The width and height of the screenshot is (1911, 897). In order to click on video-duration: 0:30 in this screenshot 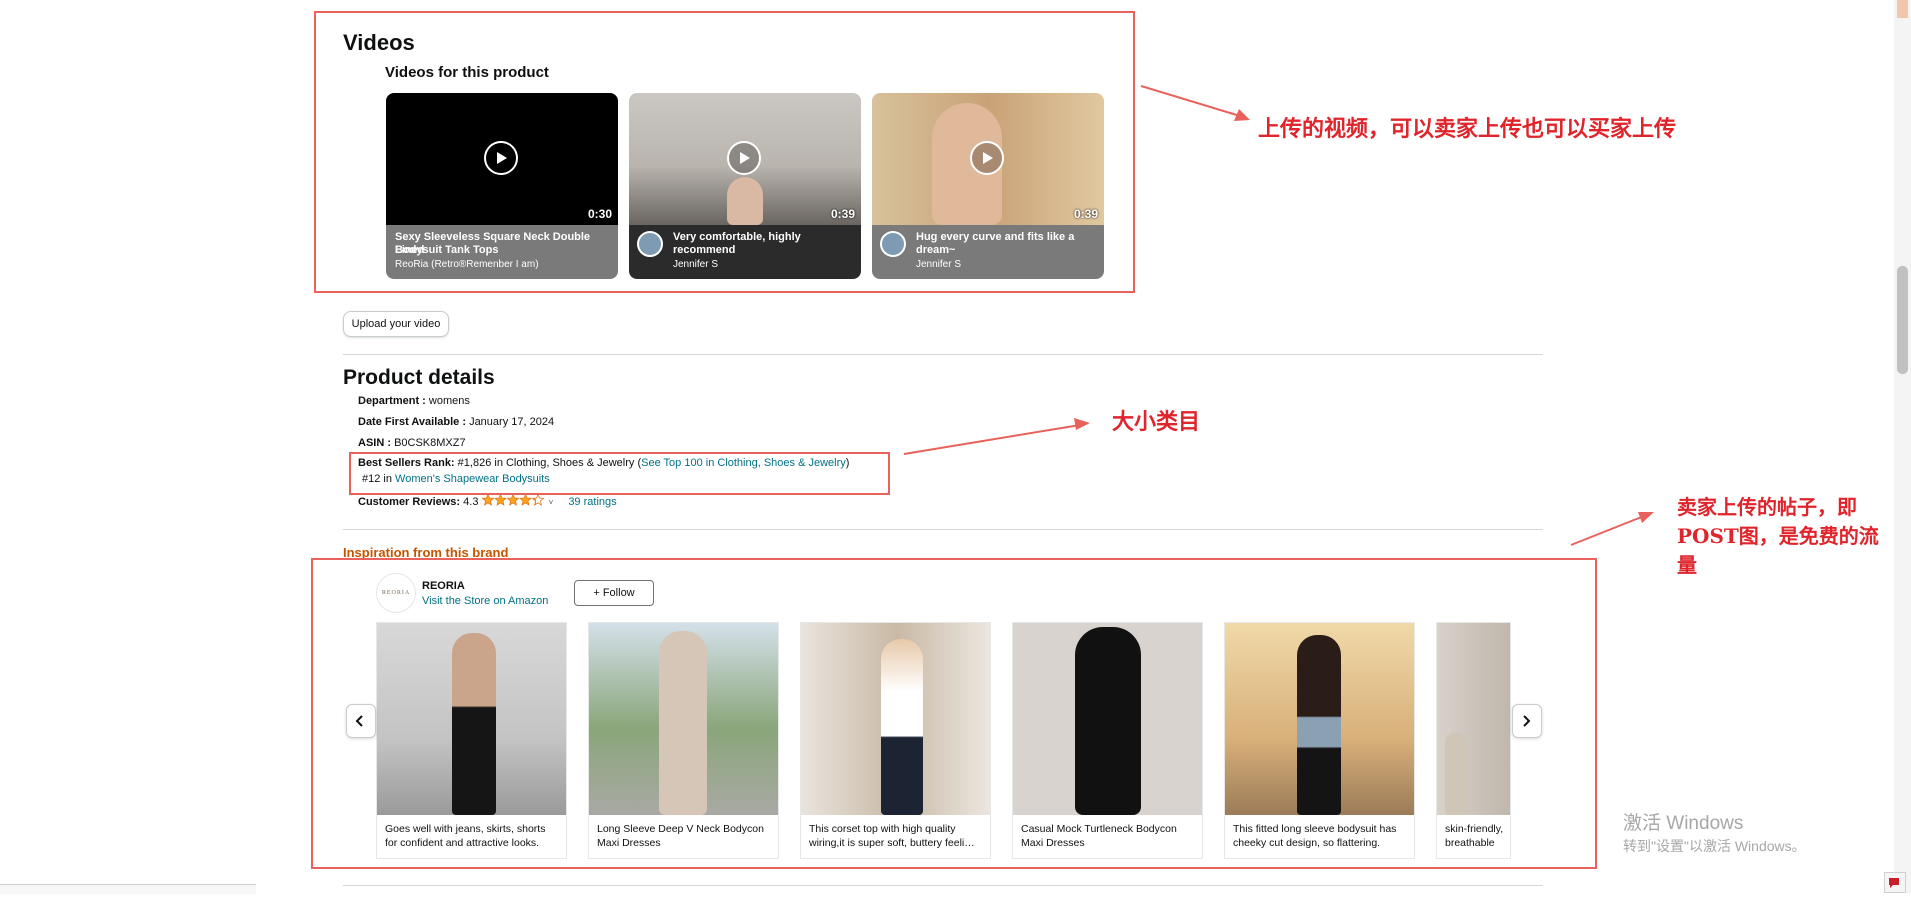, I will do `click(599, 214)`.